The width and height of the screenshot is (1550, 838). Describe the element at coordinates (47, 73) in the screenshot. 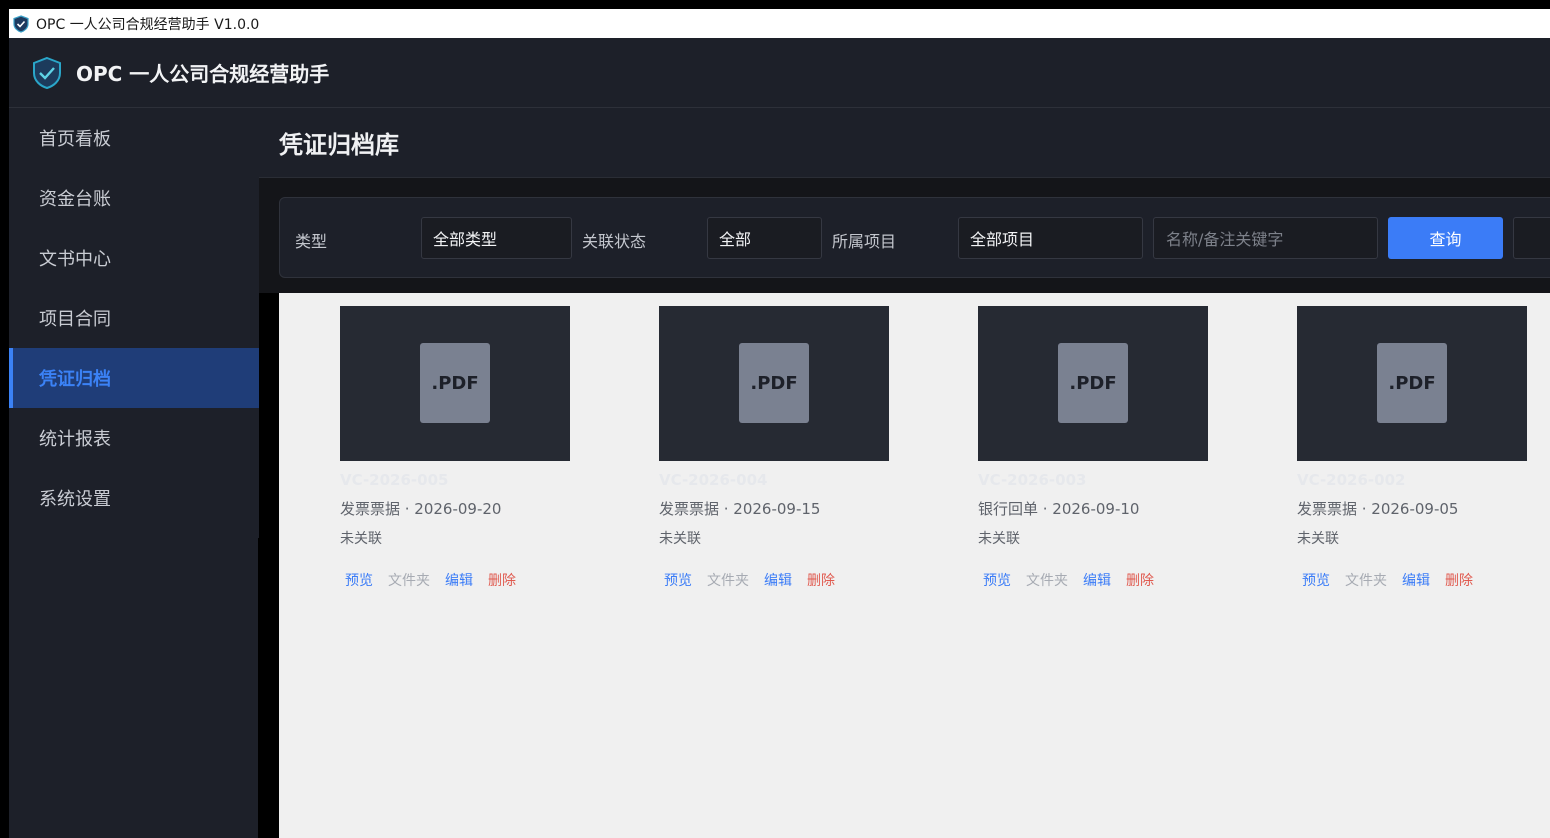

I see `shield-logo-icon` at that location.